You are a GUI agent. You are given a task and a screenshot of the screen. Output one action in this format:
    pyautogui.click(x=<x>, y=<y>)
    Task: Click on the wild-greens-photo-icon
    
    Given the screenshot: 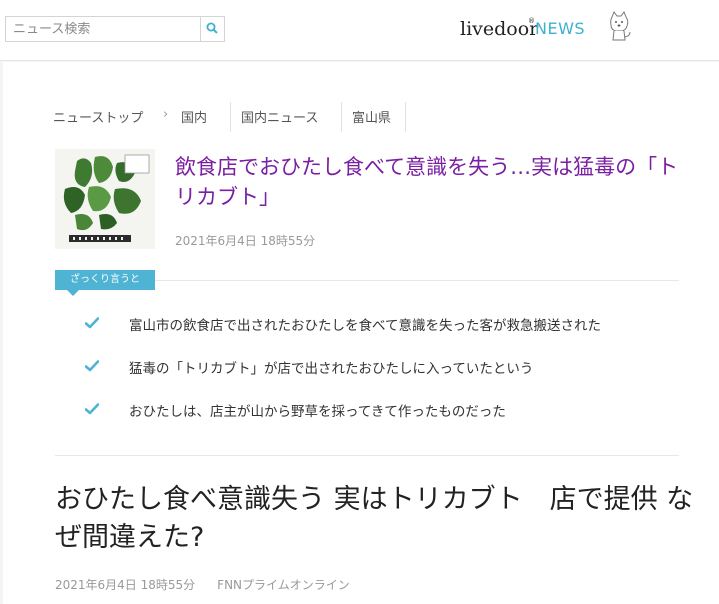 What is the action you would take?
    pyautogui.click(x=105, y=199)
    